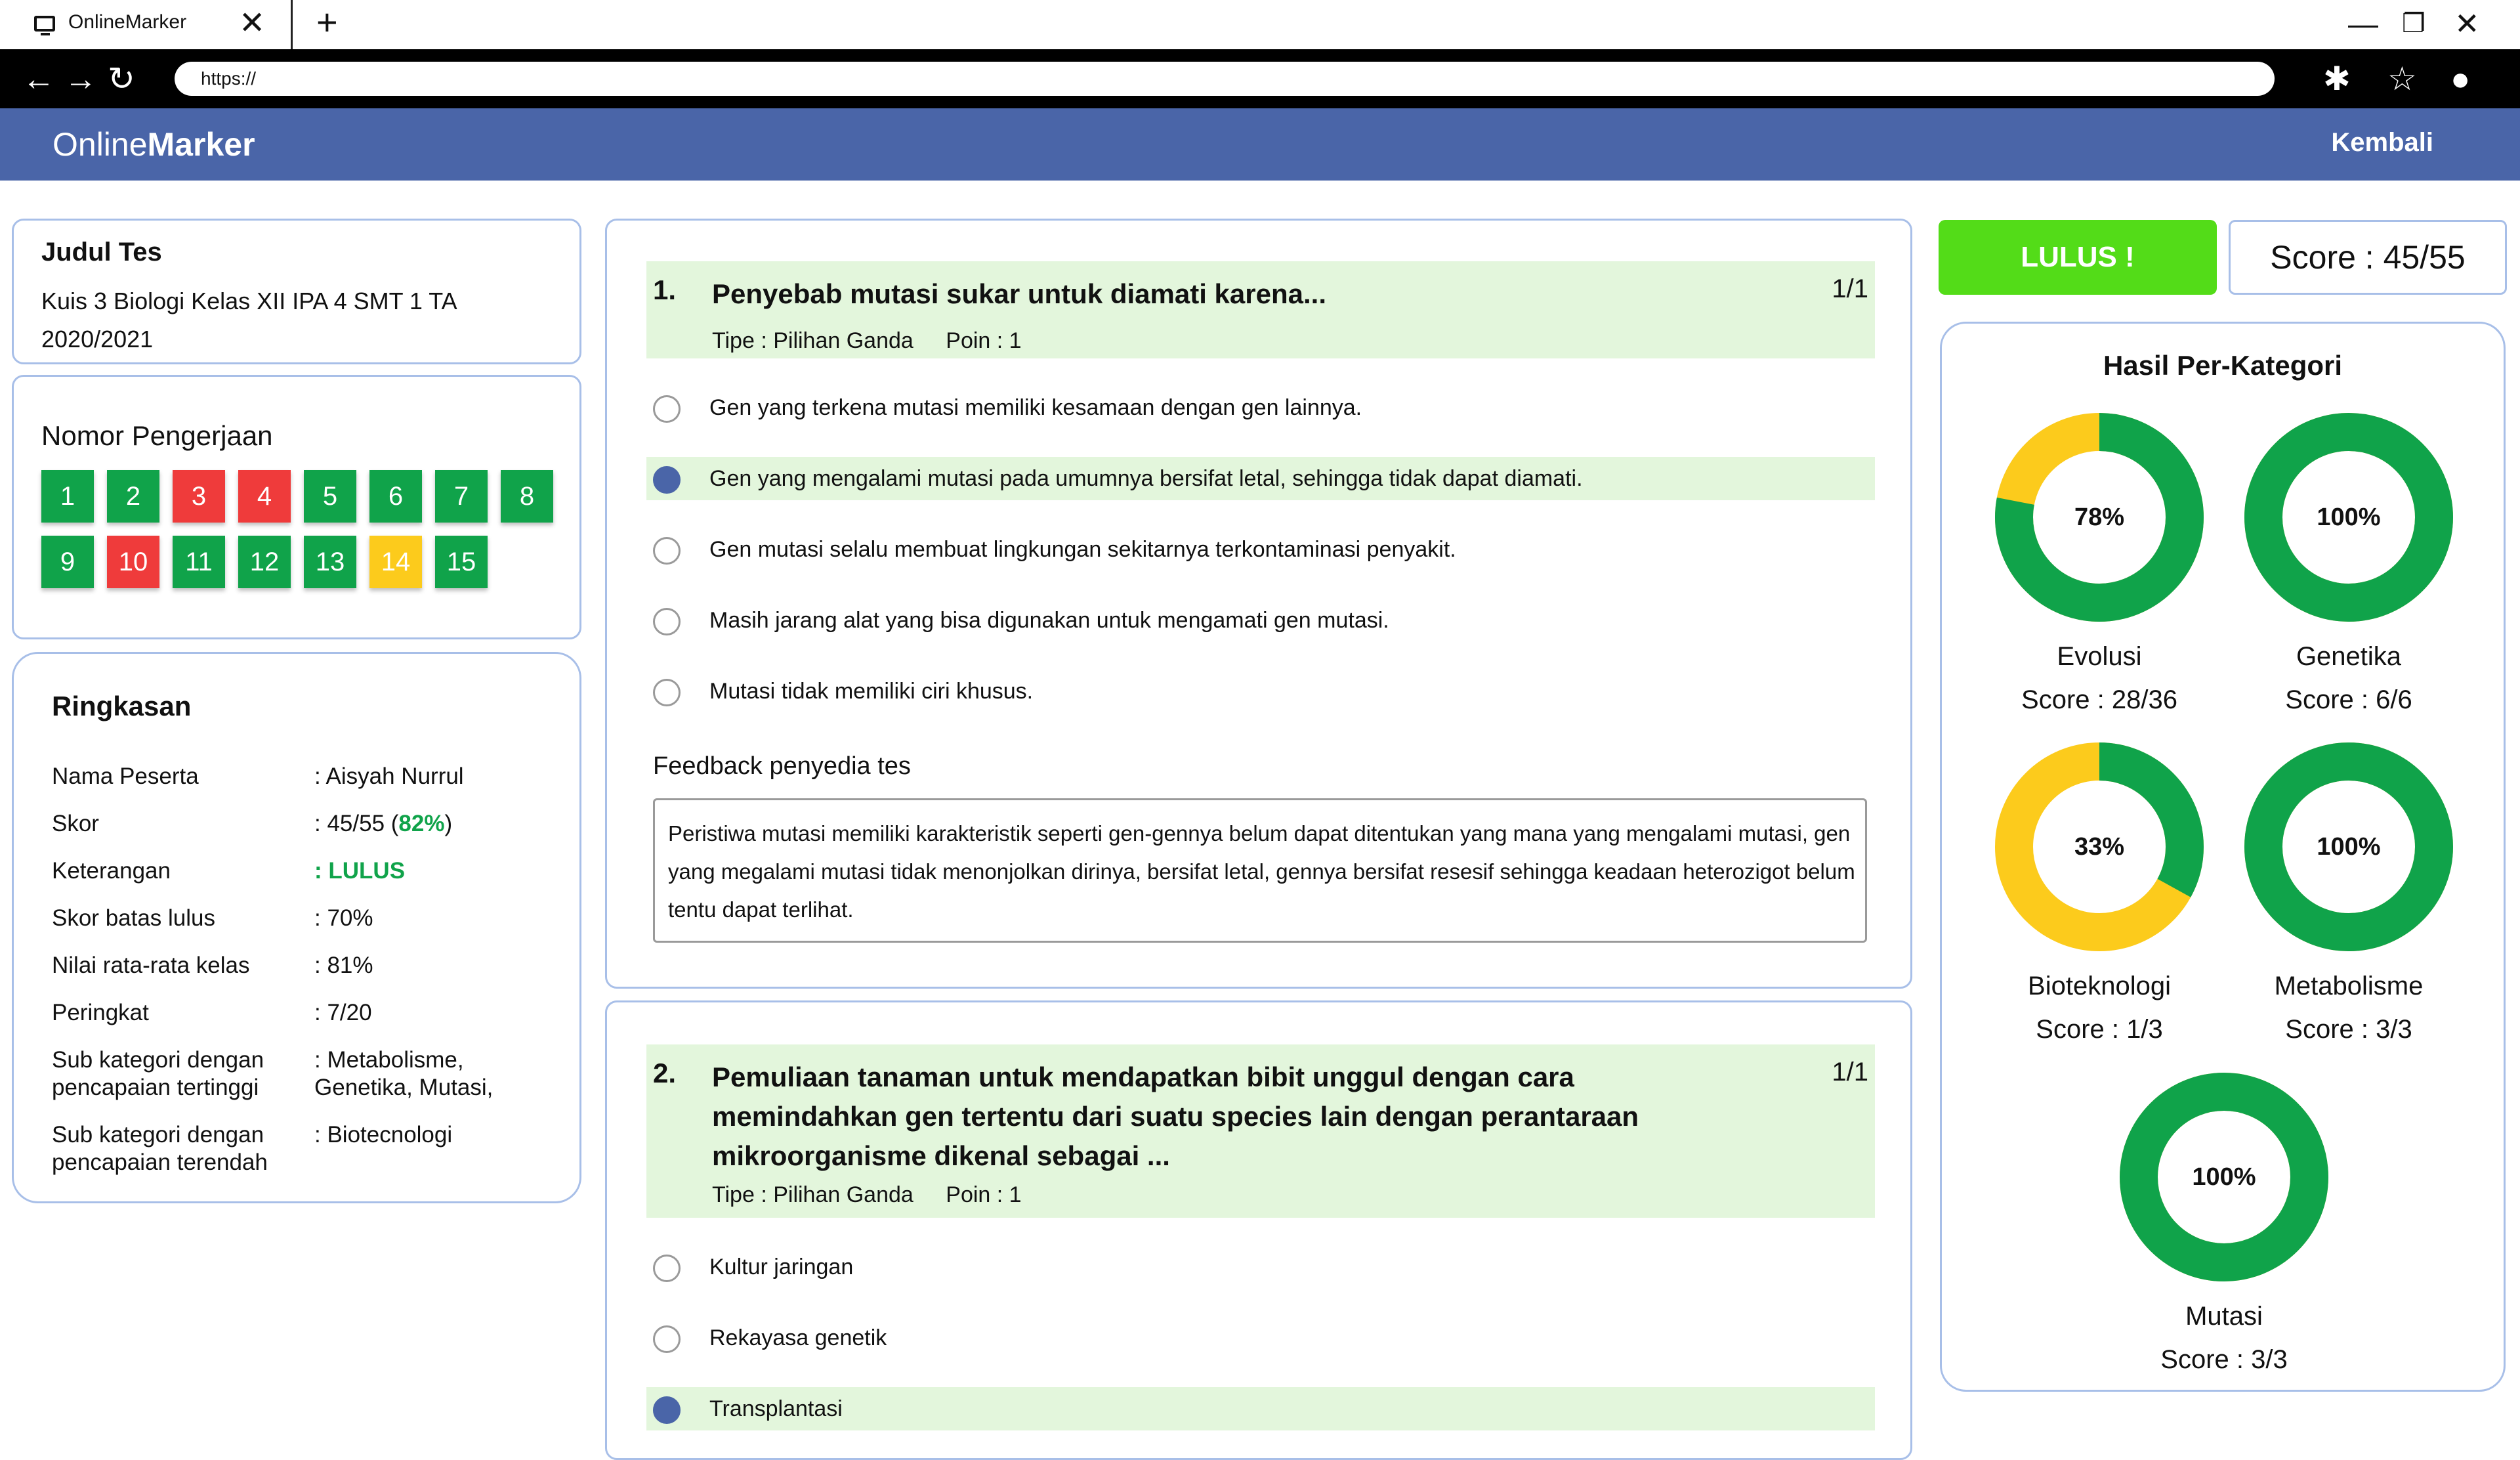 The width and height of the screenshot is (2520, 1460). Describe the element at coordinates (133, 562) in the screenshot. I see `question-number-10: 10` at that location.